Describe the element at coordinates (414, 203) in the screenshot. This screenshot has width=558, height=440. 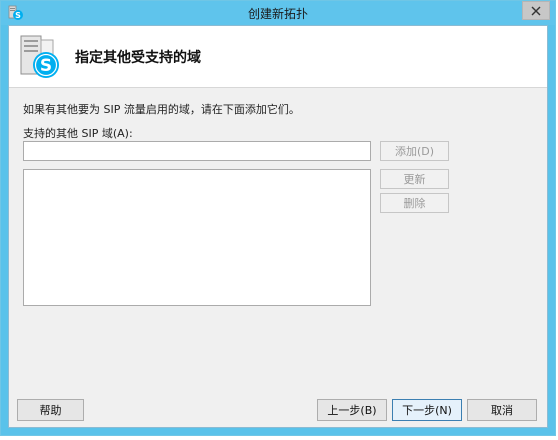
I see `delete-button: 删除` at that location.